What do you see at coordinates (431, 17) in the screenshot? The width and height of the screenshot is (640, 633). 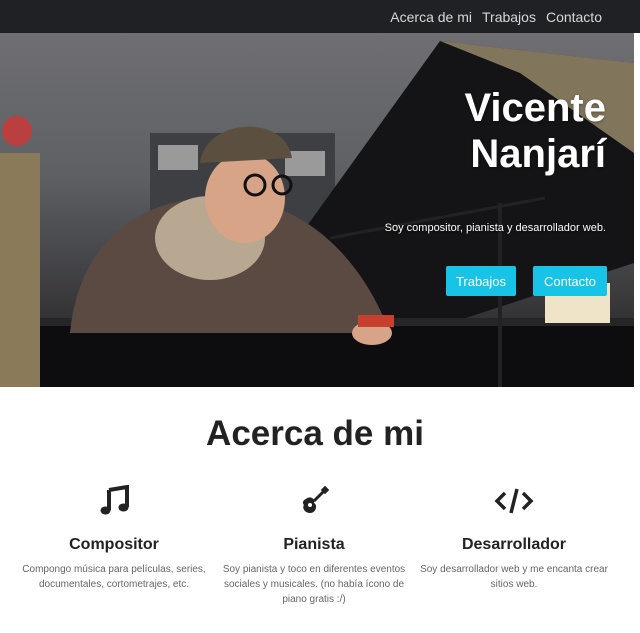 I see `nav-link-acerca: Acerca de mi` at bounding box center [431, 17].